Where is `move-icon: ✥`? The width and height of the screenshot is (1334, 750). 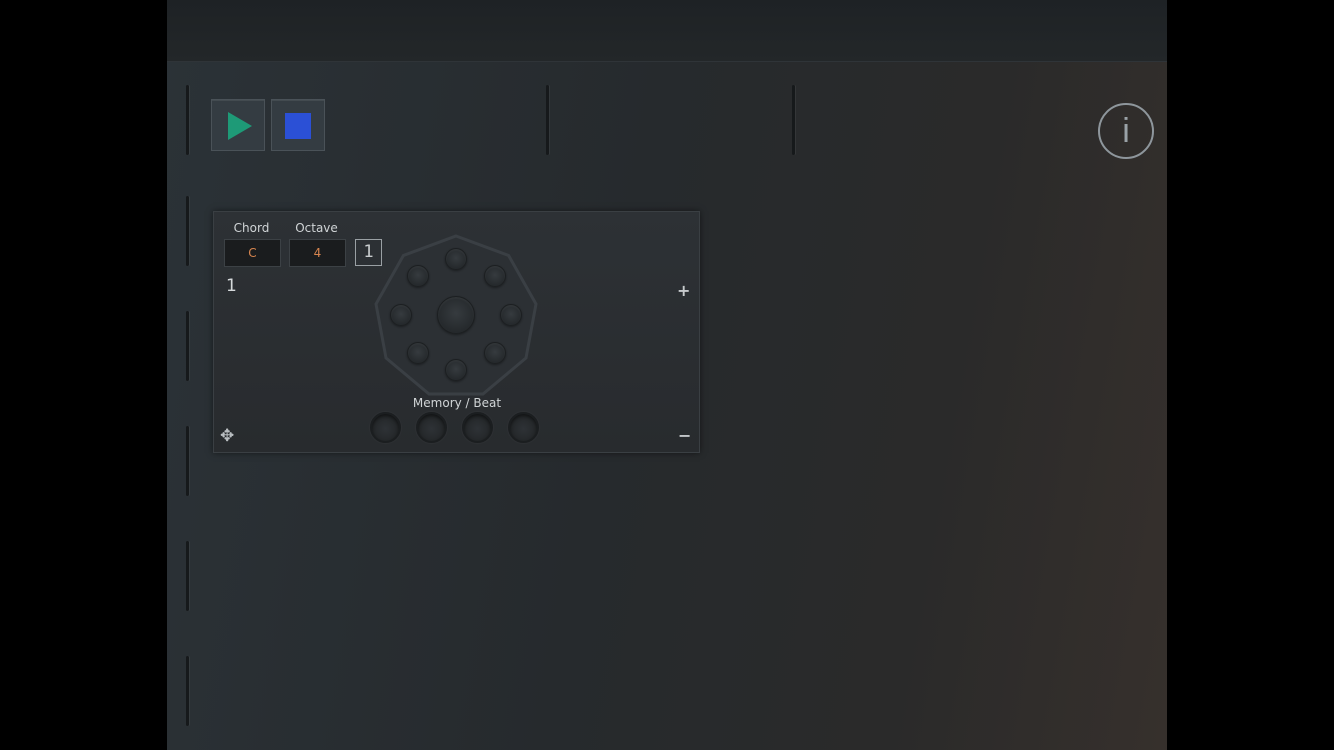
move-icon: ✥ is located at coordinates (227, 436).